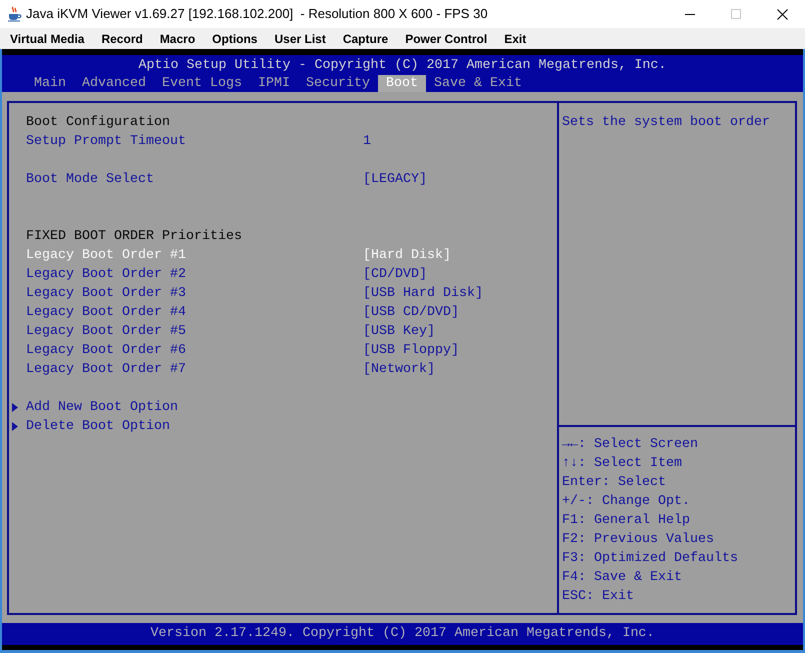 This screenshot has height=653, width=805. Describe the element at coordinates (446, 38) in the screenshot. I see `menu-item: Power Control` at that location.